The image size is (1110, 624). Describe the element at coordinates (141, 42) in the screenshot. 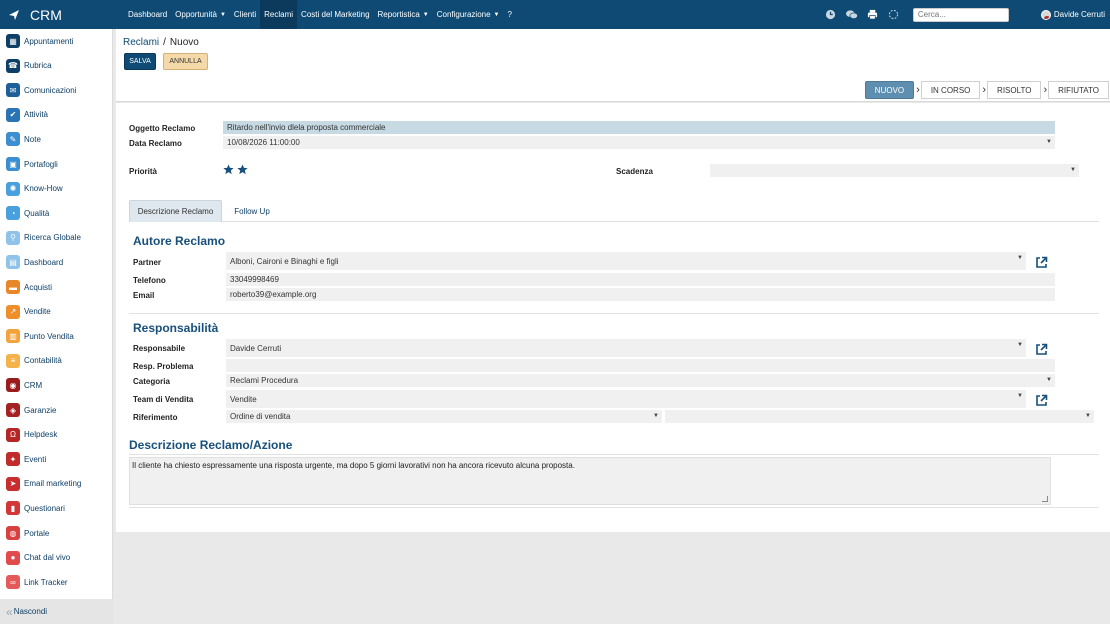

I see `breadcrumb-parent: Reclami` at that location.